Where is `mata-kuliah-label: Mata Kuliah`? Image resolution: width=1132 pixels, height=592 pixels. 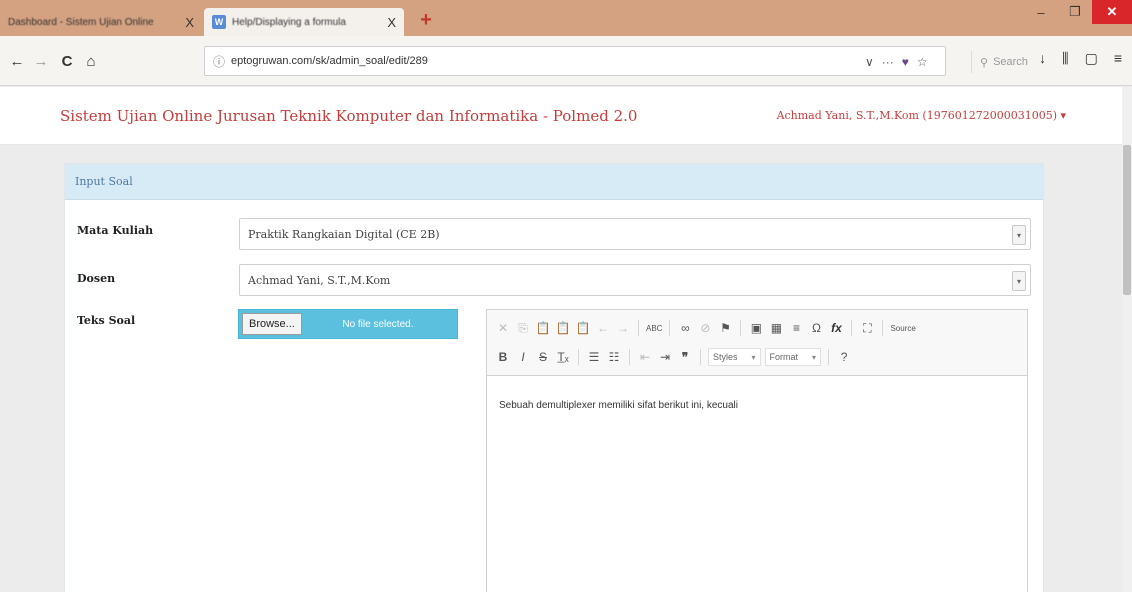
mata-kuliah-label: Mata Kuliah is located at coordinates (115, 230).